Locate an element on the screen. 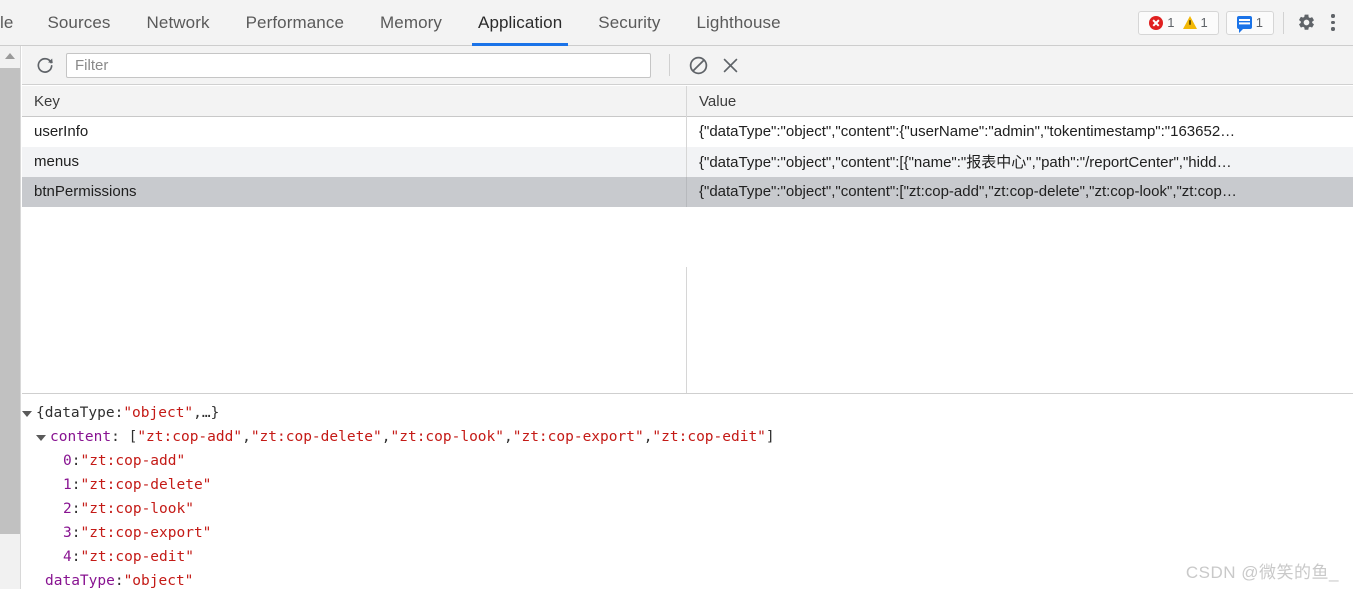  error-counter: 1 is located at coordinates (1161, 22).